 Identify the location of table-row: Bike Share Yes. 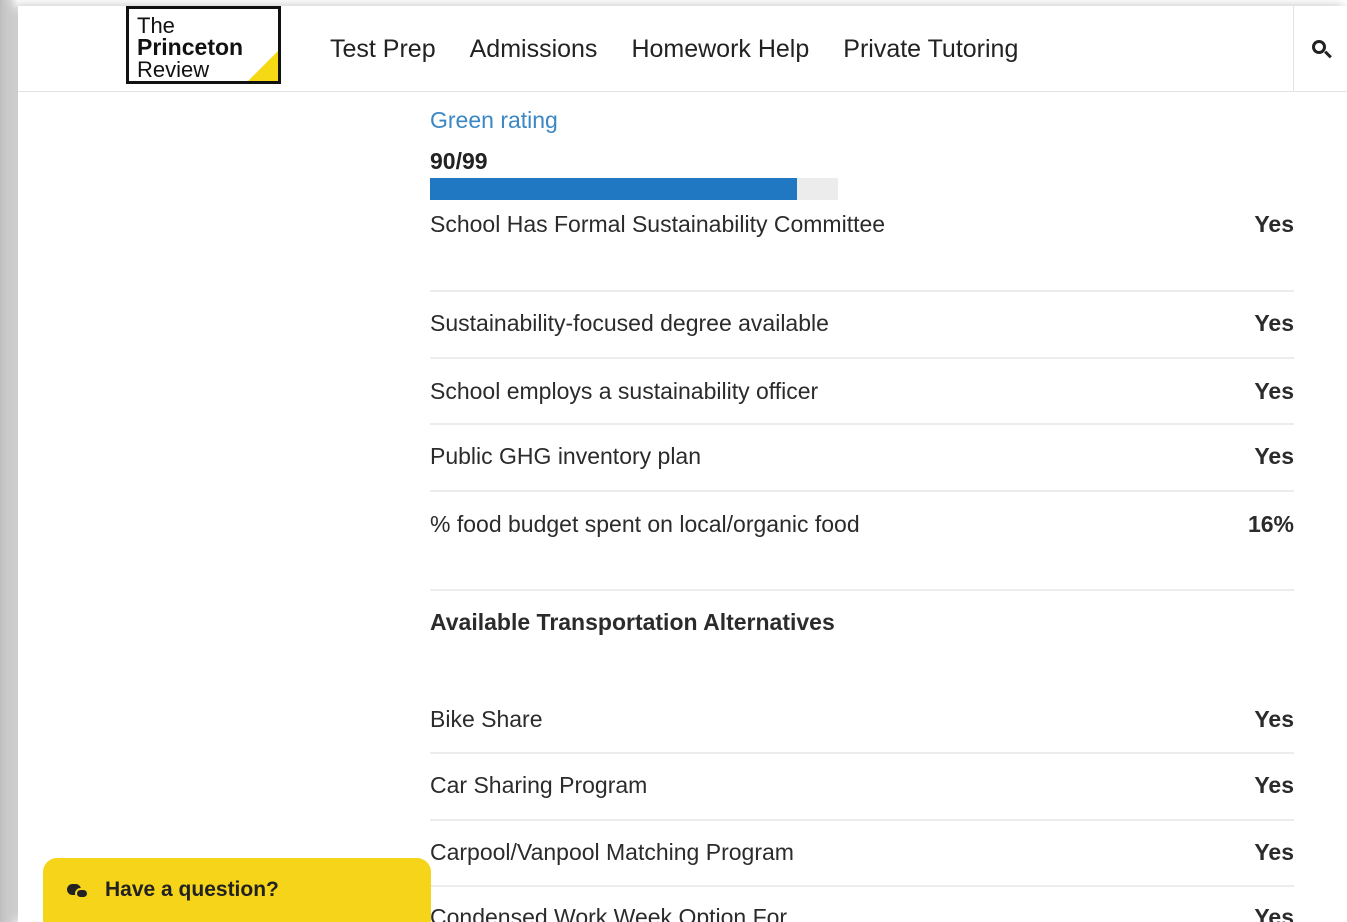
(862, 721).